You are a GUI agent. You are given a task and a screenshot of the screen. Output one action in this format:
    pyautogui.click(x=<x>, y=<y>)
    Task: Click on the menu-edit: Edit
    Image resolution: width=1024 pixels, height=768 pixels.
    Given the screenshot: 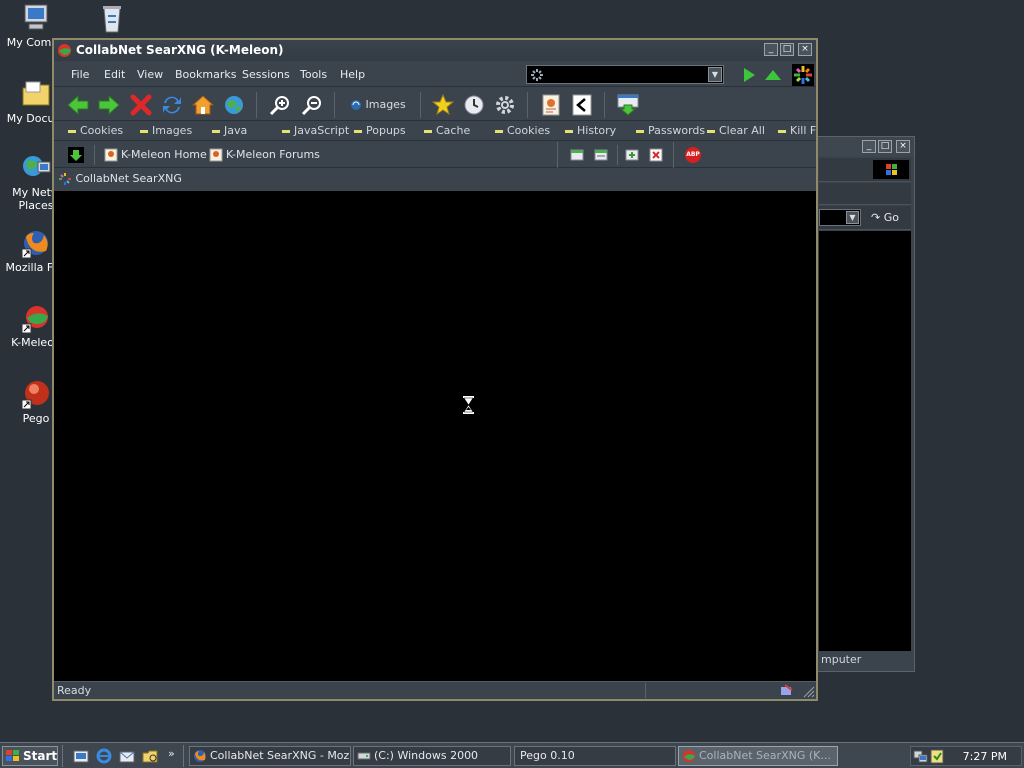 What is the action you would take?
    pyautogui.click(x=114, y=74)
    